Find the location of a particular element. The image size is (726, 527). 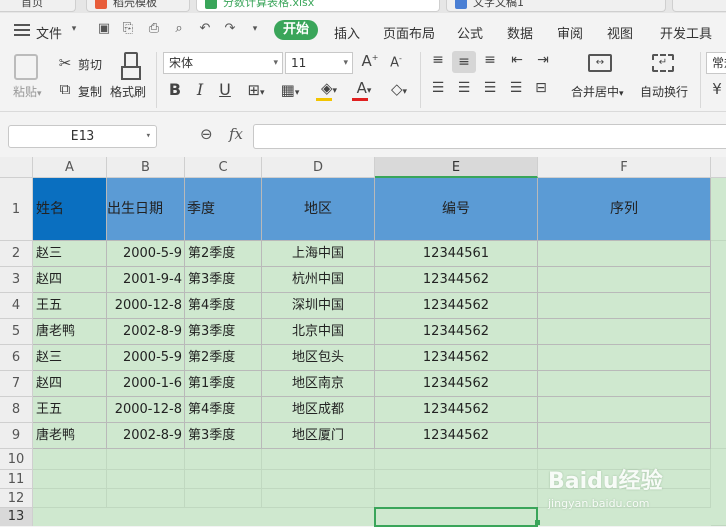

bold-icon: B is located at coordinates (175, 89).